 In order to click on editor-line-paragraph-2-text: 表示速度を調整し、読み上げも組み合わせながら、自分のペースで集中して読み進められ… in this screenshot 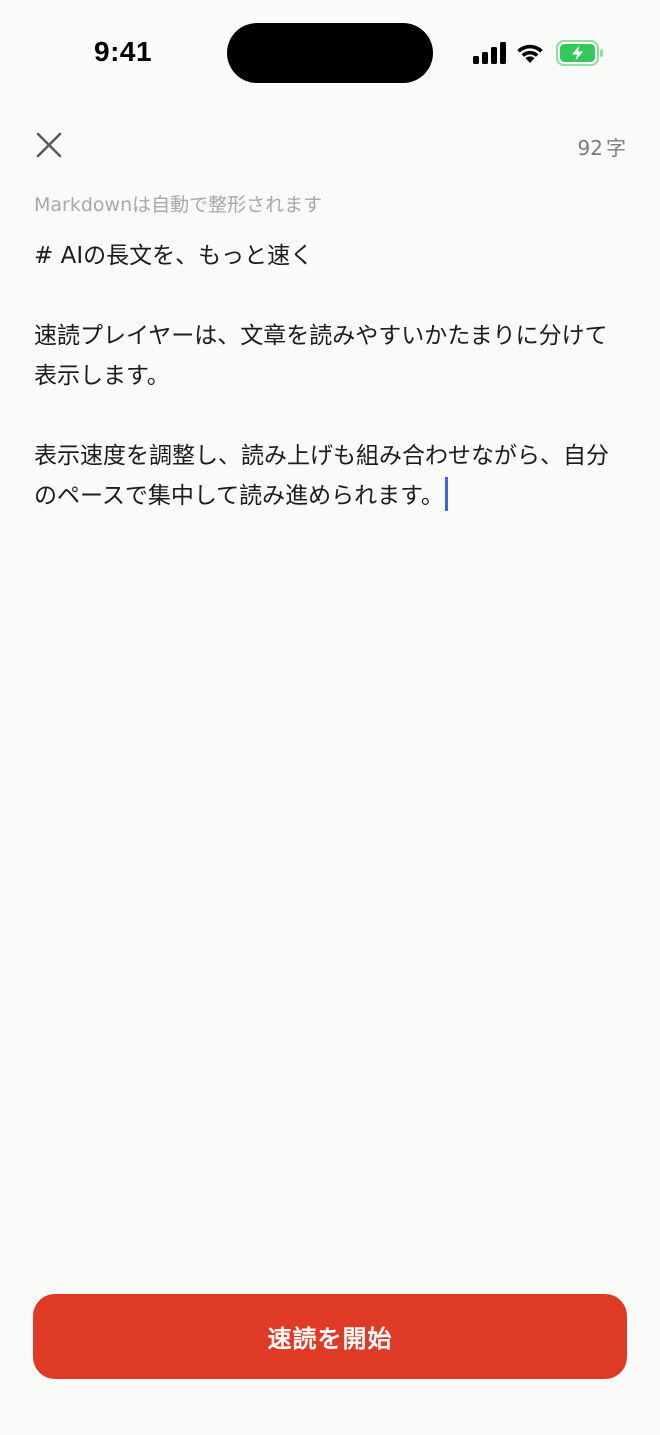, I will do `click(321, 476)`.